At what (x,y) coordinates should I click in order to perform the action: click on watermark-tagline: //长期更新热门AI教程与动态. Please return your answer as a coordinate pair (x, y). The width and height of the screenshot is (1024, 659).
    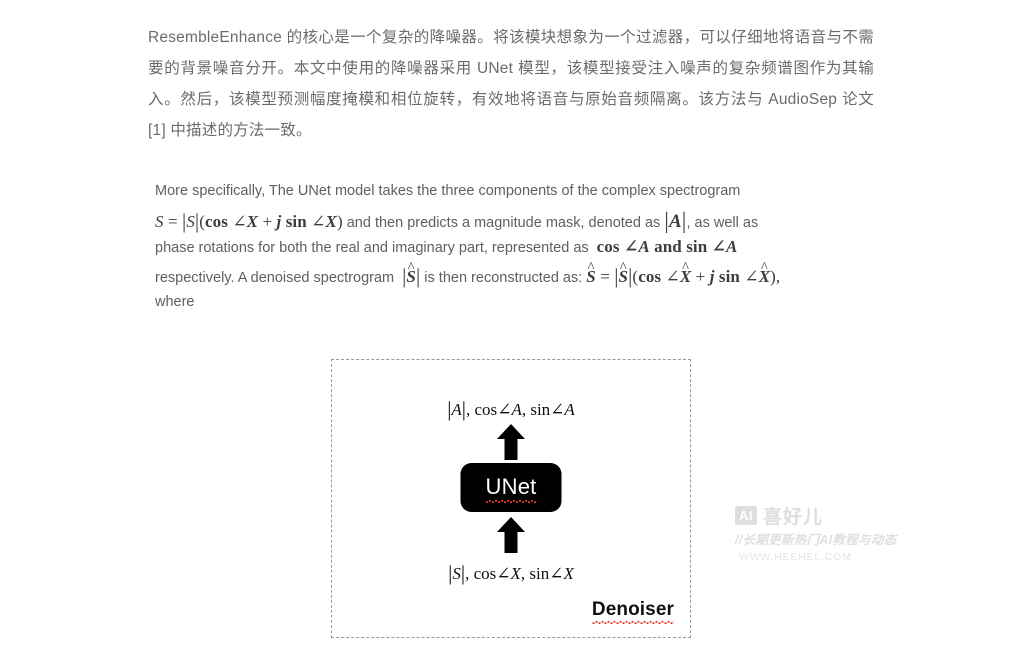
    Looking at the image, I should click on (816, 540).